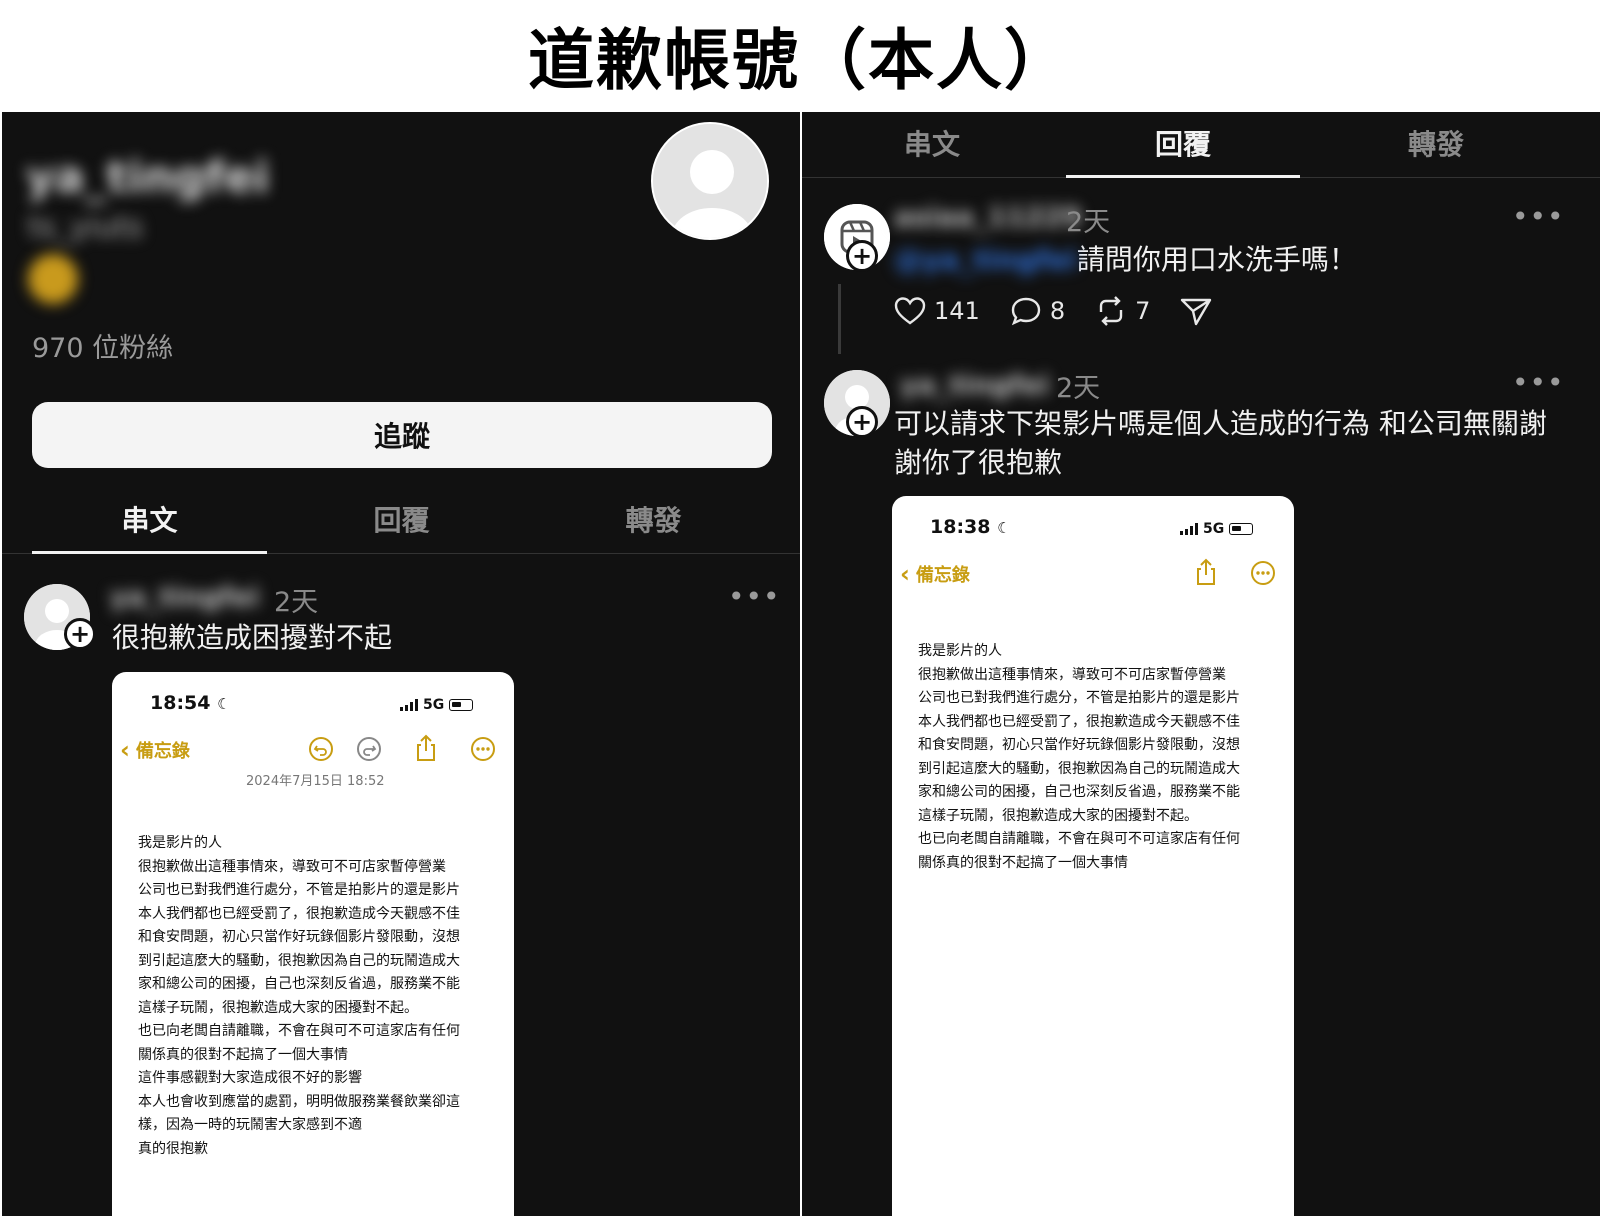 This screenshot has width=1600, height=1216. Describe the element at coordinates (1057, 311) in the screenshot. I see `comment-count: 8` at that location.